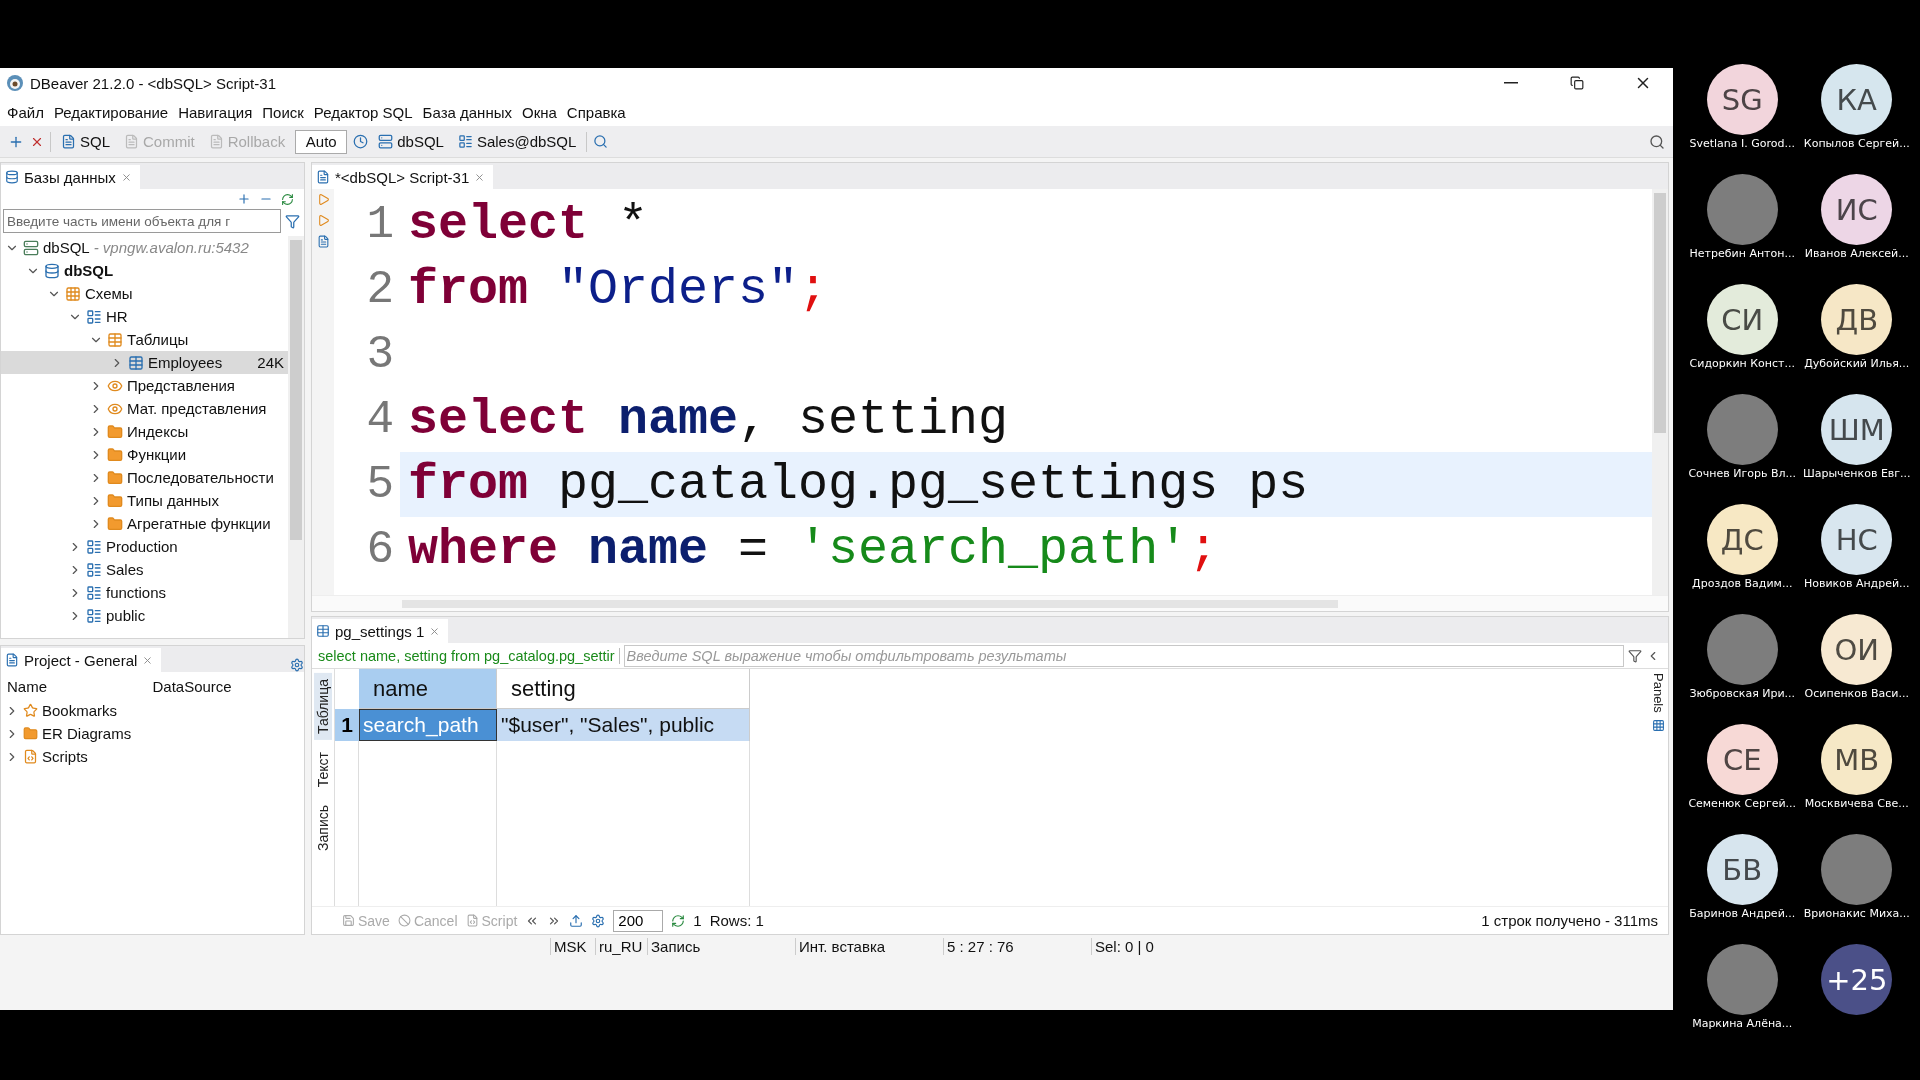  Describe the element at coordinates (152, 733) in the screenshot. I see `project-item: ER Diagrams` at that location.